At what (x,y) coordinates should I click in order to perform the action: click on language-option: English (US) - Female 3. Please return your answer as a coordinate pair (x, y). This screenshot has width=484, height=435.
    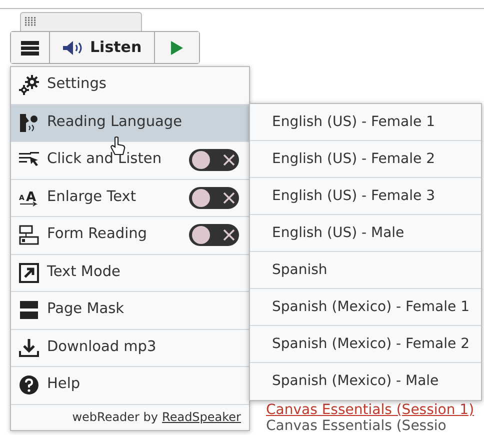
    Looking at the image, I should click on (365, 196).